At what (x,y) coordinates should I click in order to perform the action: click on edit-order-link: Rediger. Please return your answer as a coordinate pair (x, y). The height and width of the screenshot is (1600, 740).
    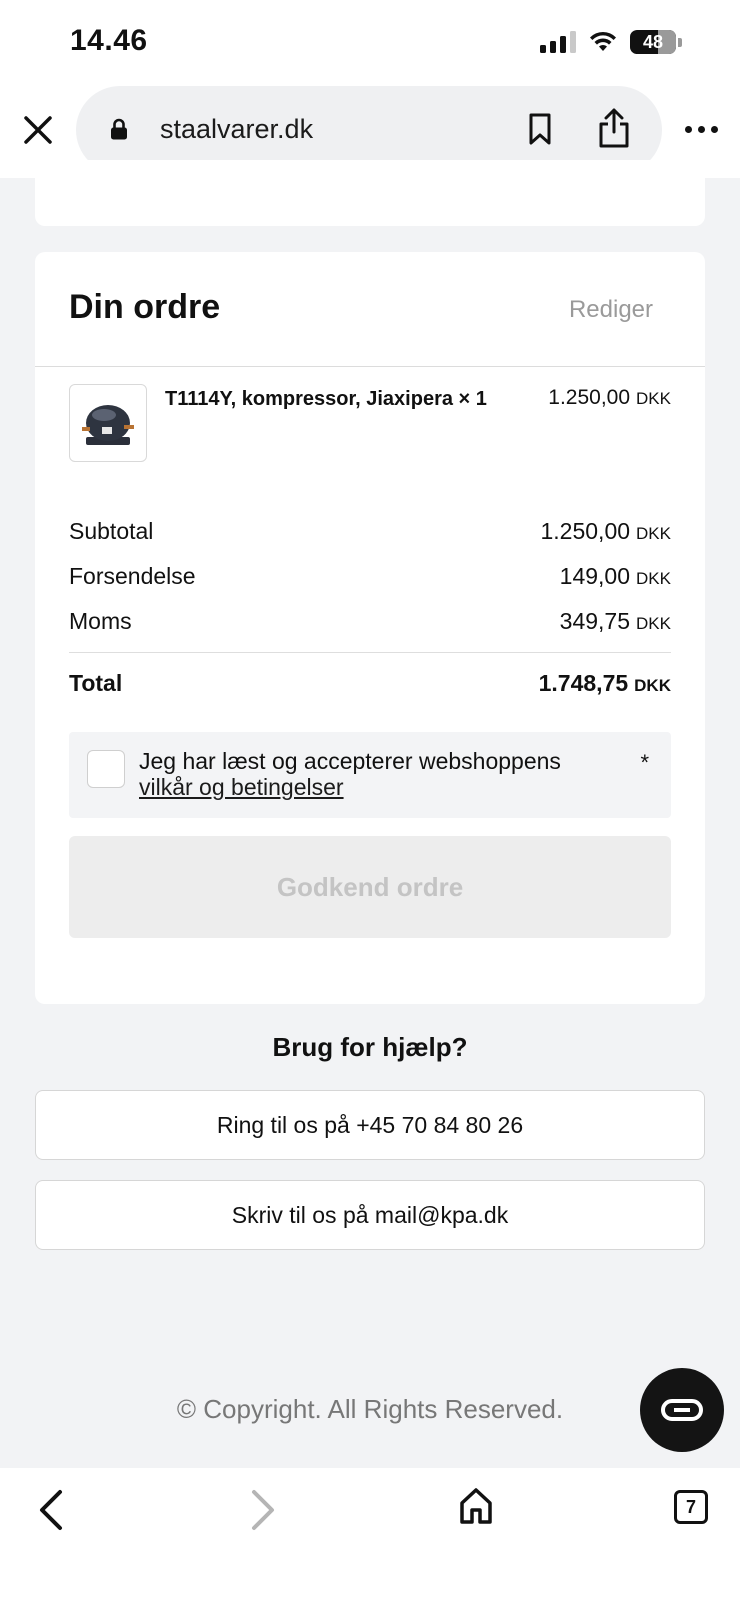
    Looking at the image, I should click on (611, 310).